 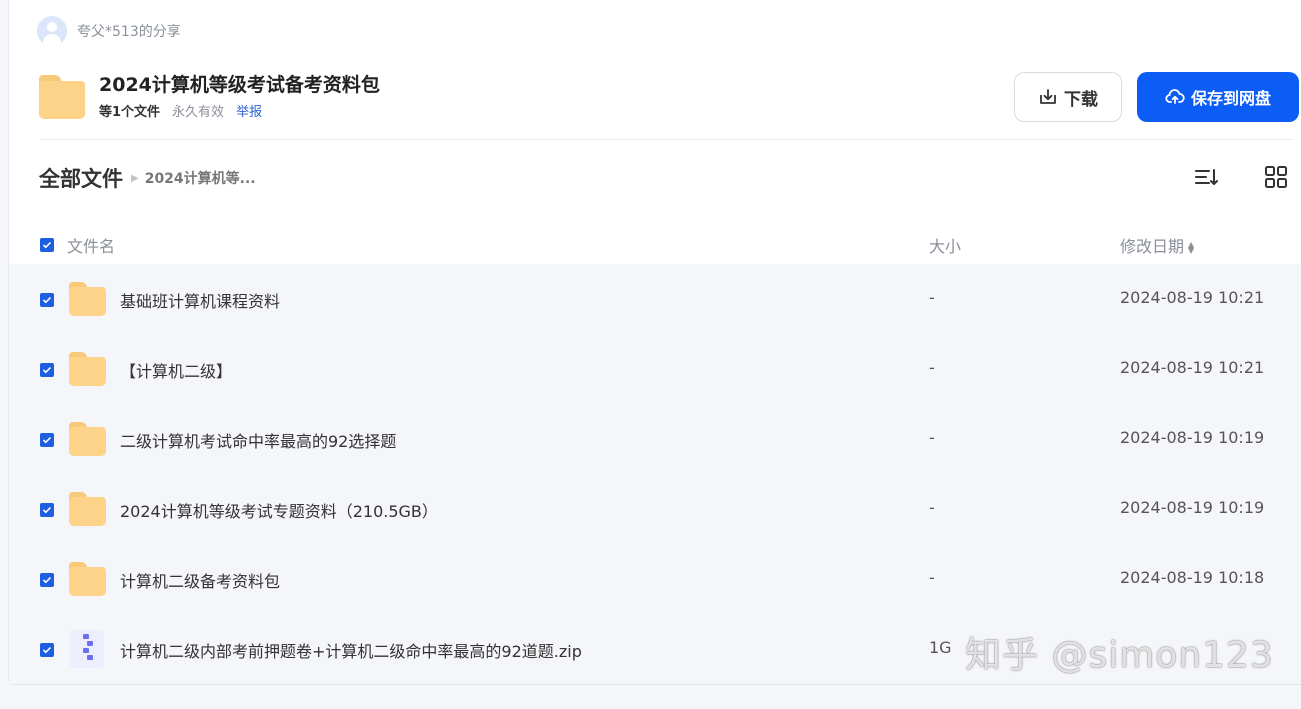 What do you see at coordinates (52, 31) in the screenshot?
I see `avatar` at bounding box center [52, 31].